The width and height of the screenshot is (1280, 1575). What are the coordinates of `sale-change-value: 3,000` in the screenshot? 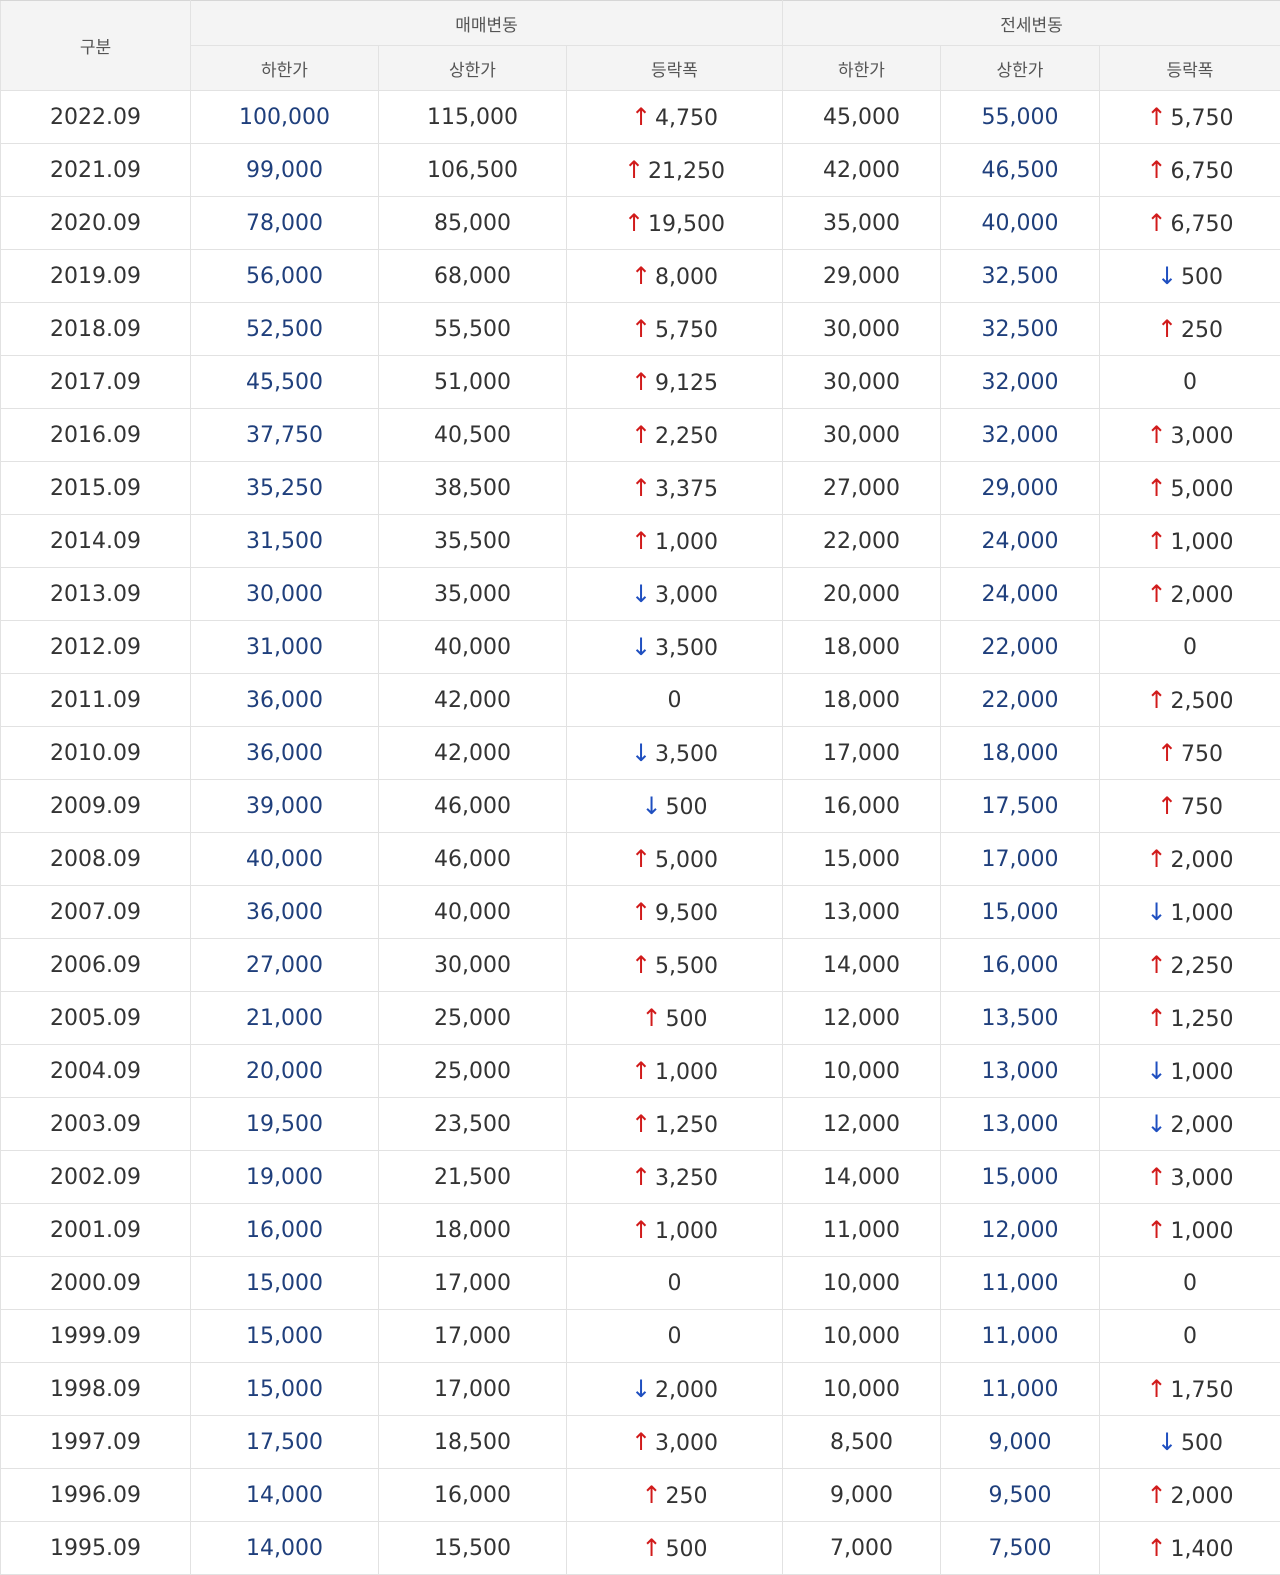 It's located at (686, 595).